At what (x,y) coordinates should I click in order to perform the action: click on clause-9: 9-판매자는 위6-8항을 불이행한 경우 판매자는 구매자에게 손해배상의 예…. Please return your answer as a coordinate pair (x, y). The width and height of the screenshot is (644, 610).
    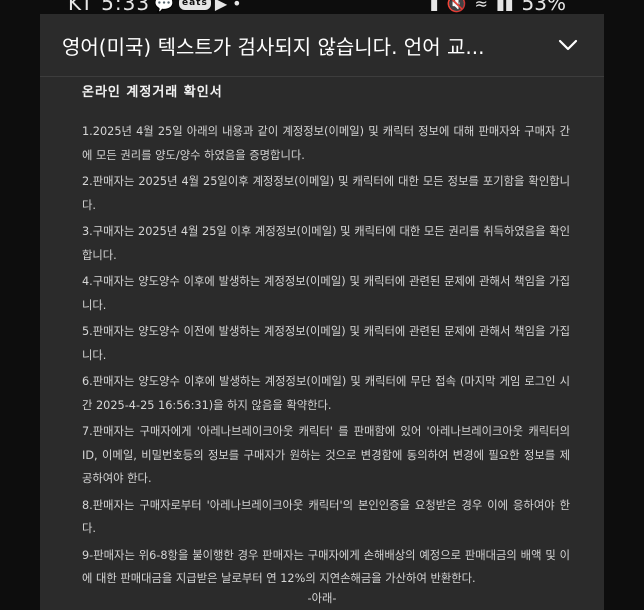
    Looking at the image, I should click on (326, 567).